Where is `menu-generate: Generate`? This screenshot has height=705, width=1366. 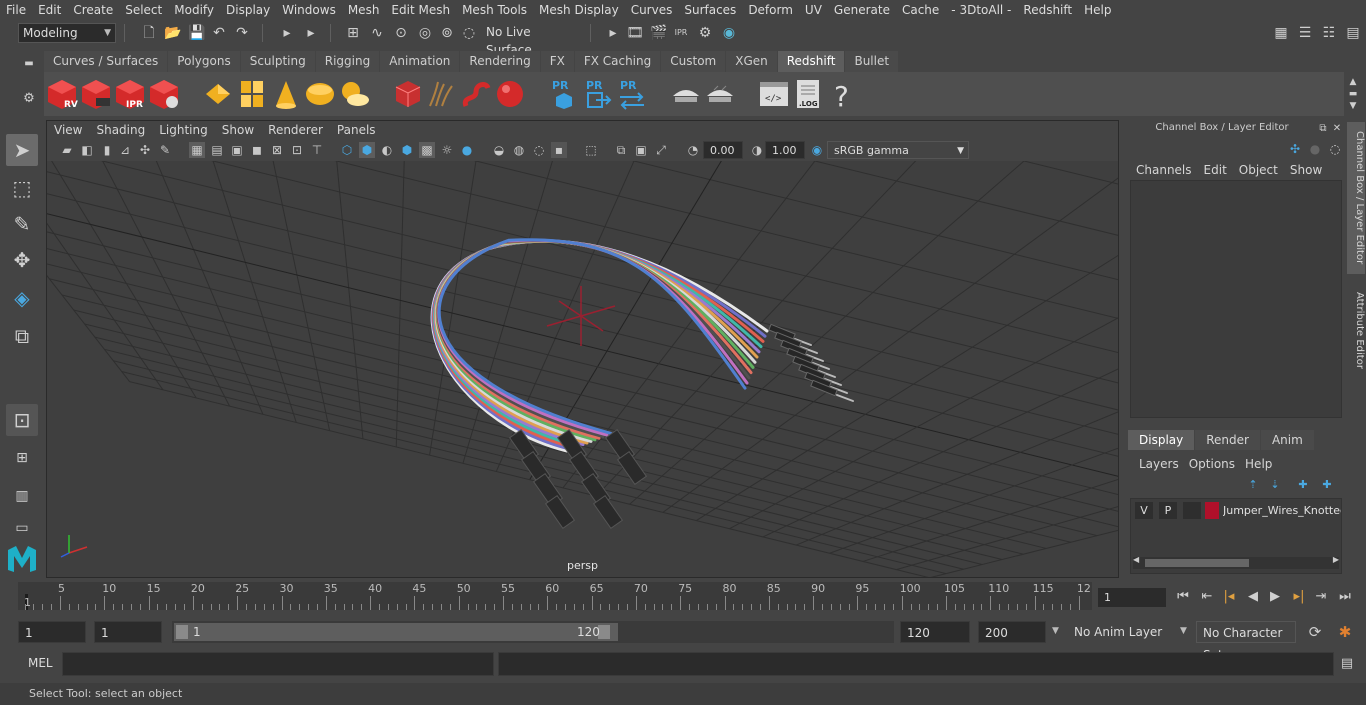 menu-generate: Generate is located at coordinates (862, 10).